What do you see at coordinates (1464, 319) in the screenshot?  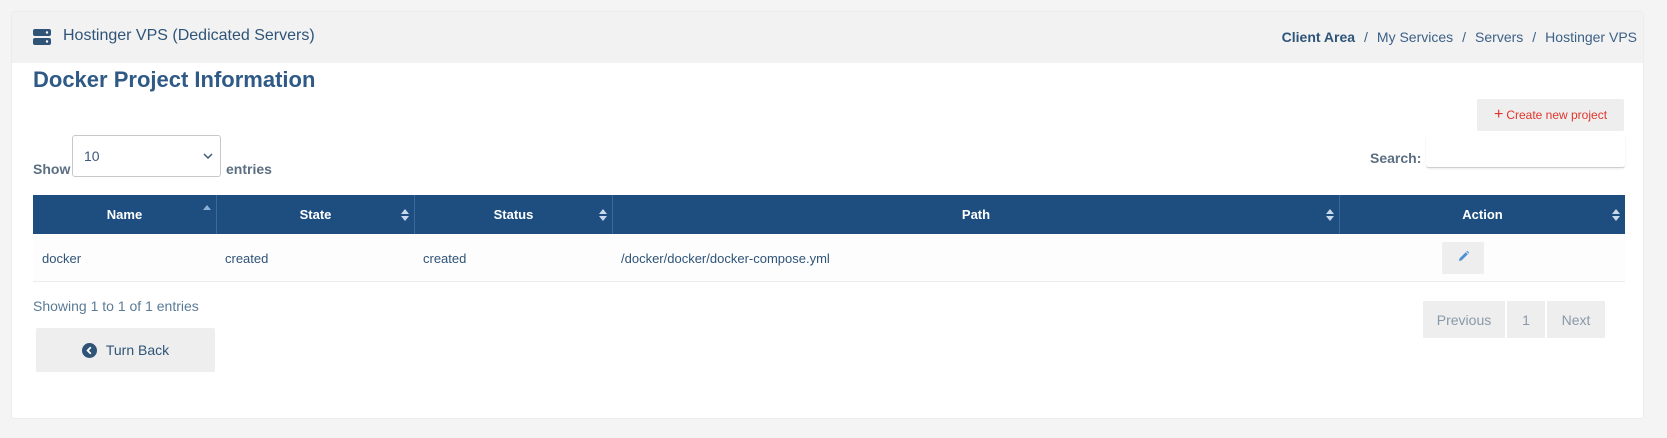 I see `previous-page-button: Previous` at bounding box center [1464, 319].